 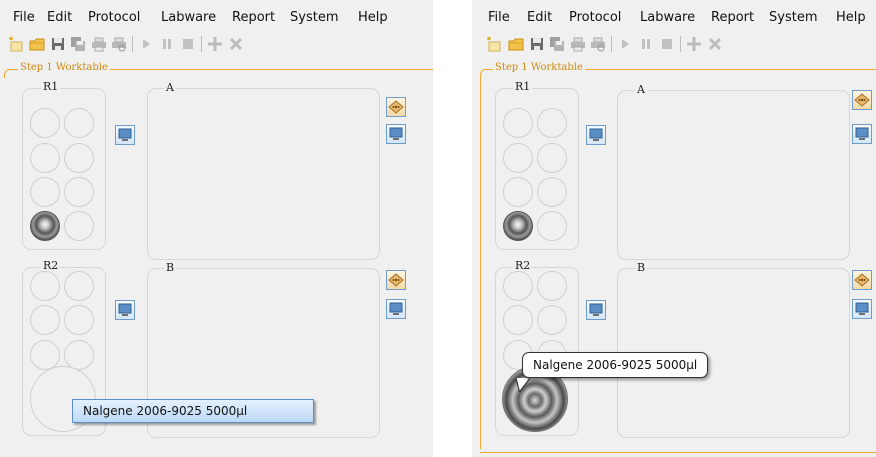 What do you see at coordinates (523, 86) in the screenshot?
I see `rack-r1-label: R1` at bounding box center [523, 86].